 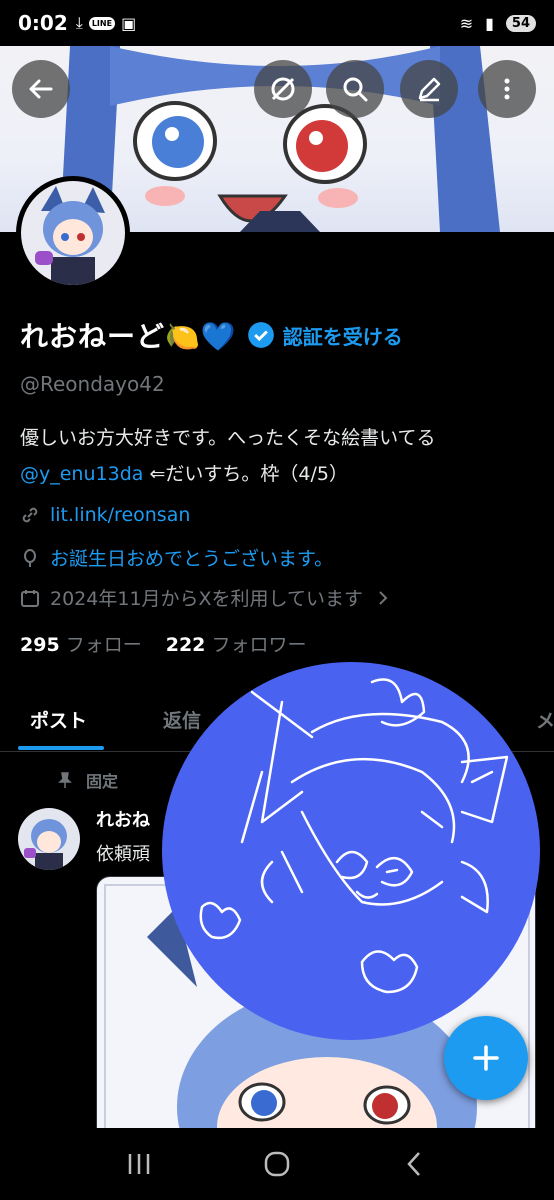 I want to click on edit-button, so click(x=429, y=89).